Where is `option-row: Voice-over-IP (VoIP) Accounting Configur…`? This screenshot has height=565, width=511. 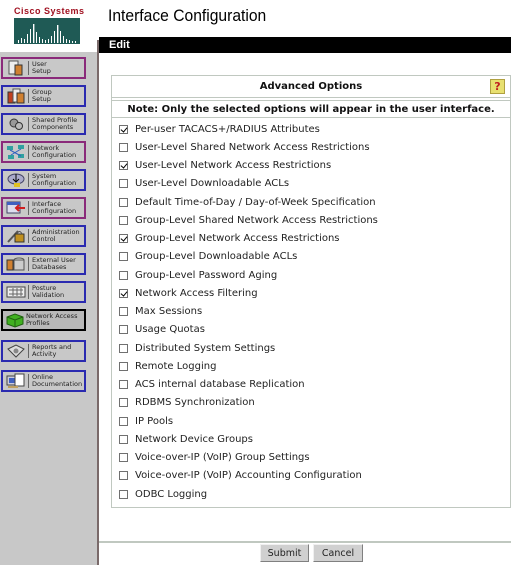
option-row: Voice-over-IP (VoIP) Accounting Configur… is located at coordinates (311, 476).